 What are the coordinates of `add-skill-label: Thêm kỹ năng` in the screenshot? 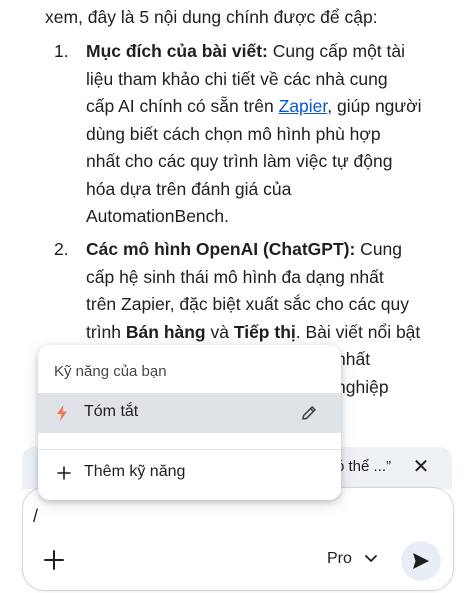 It's located at (135, 471).